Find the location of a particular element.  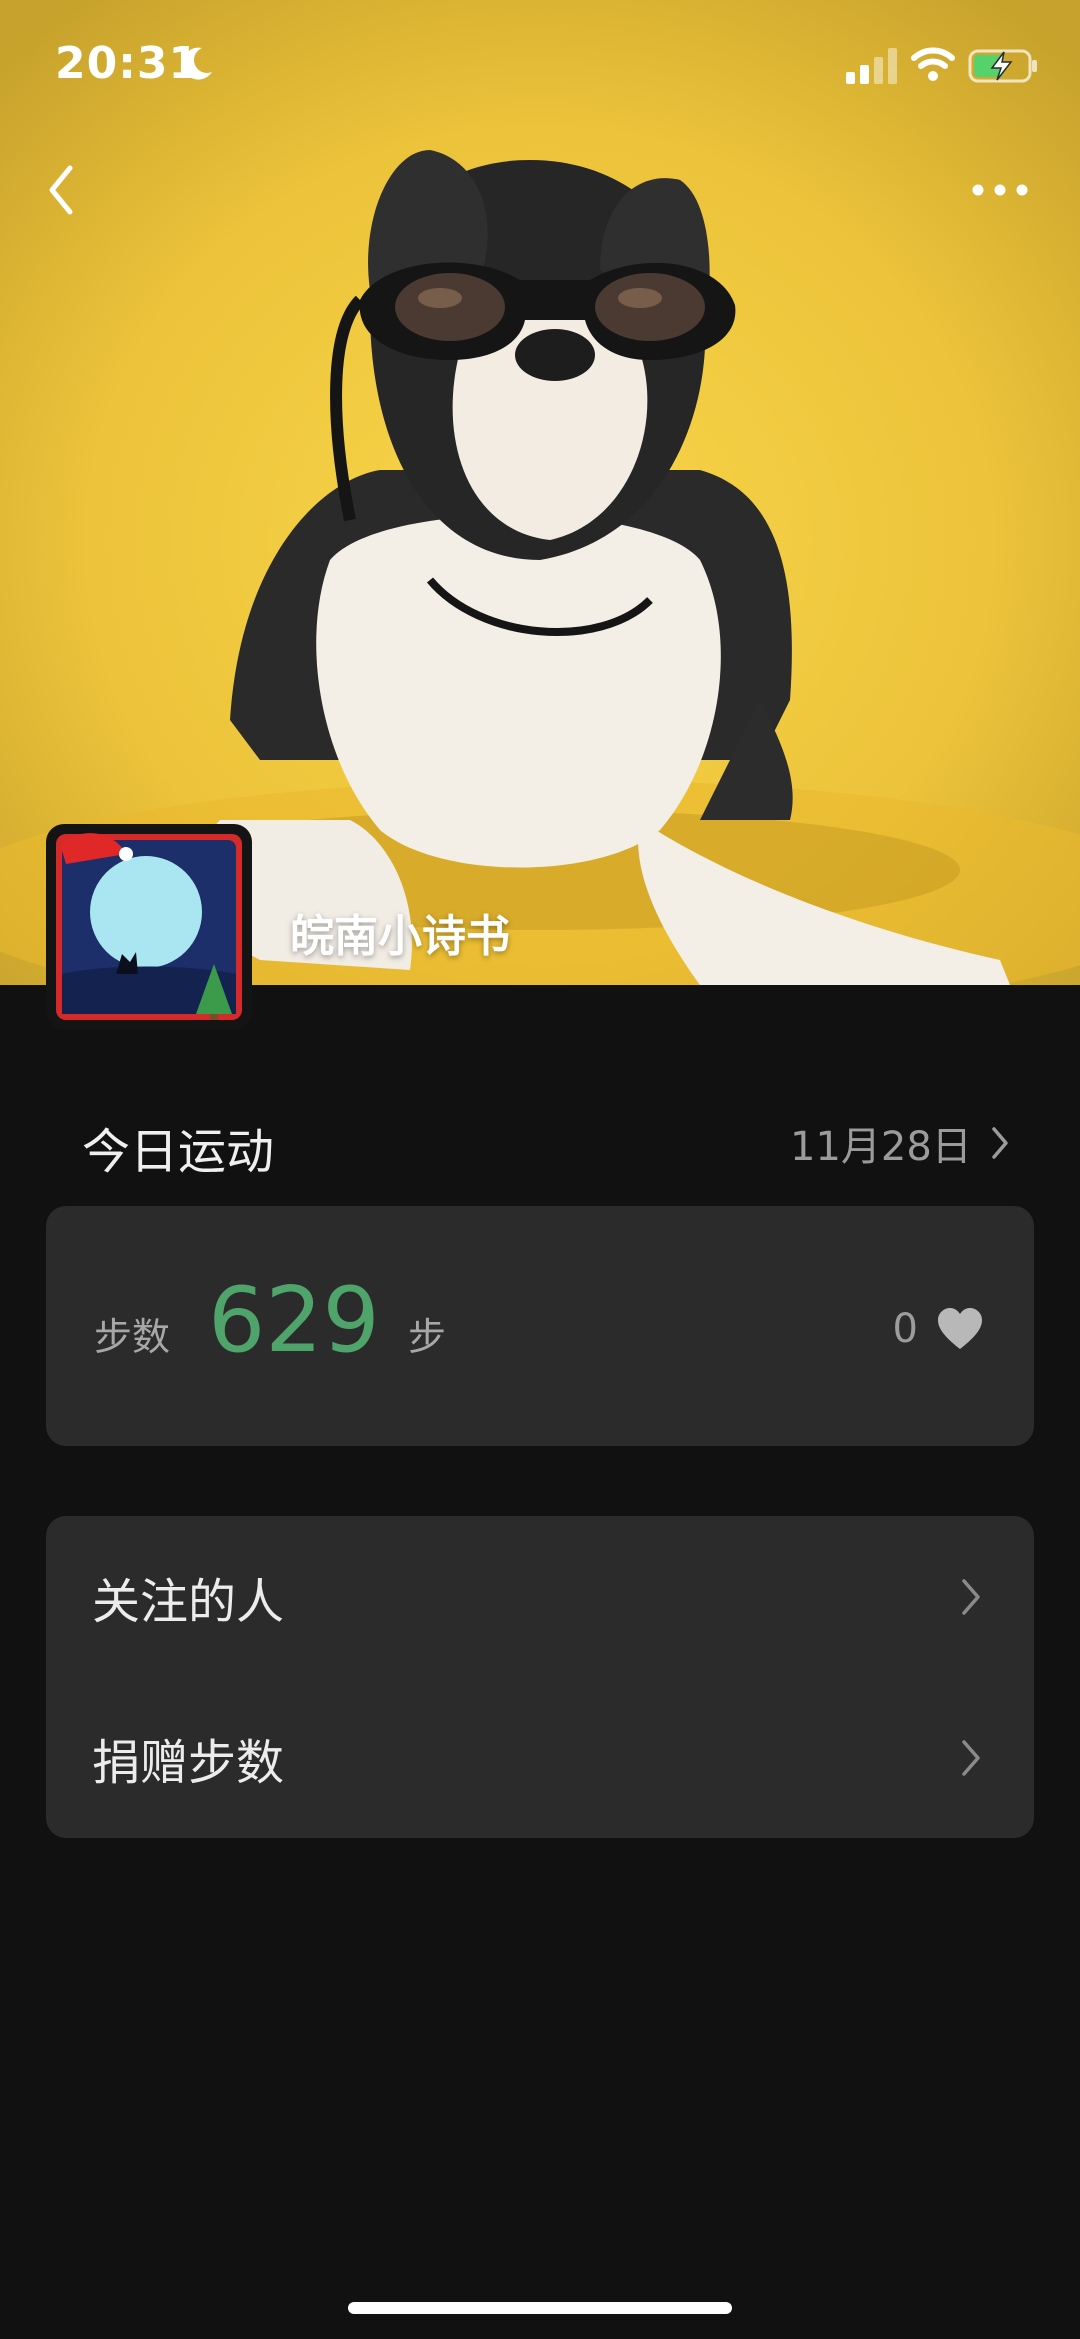

avatar is located at coordinates (149, 927).